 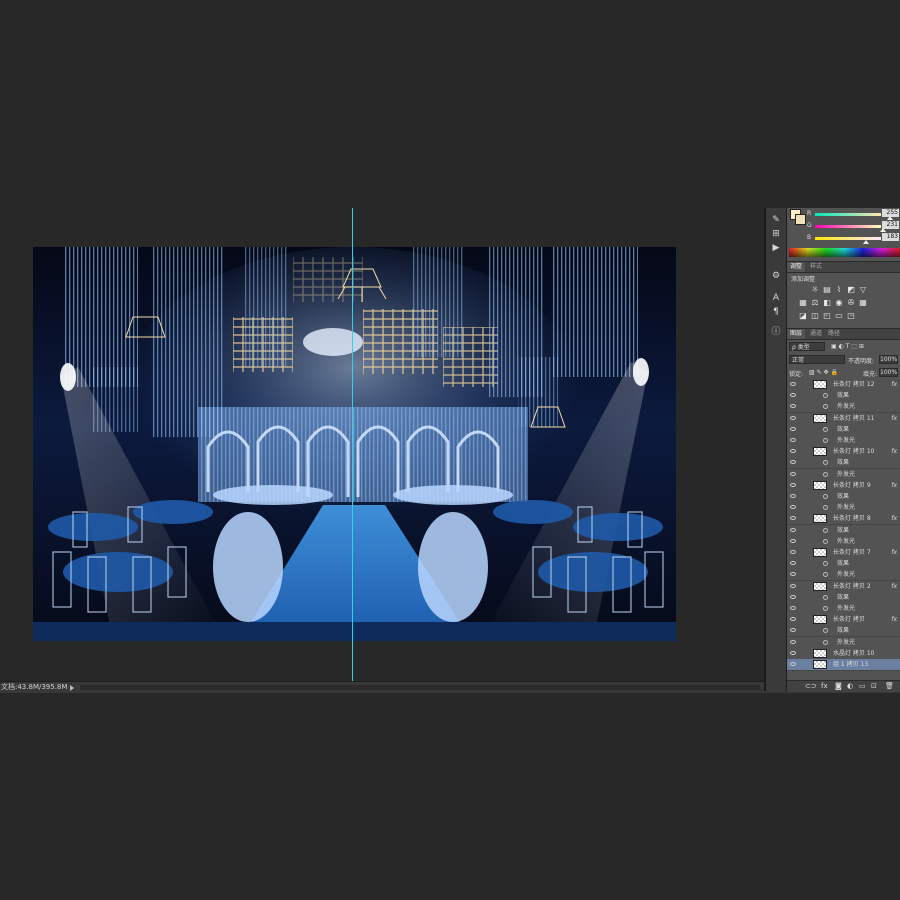 What do you see at coordinates (852, 552) in the screenshot?
I see `layer-name: 长条灯 拷贝 7` at bounding box center [852, 552].